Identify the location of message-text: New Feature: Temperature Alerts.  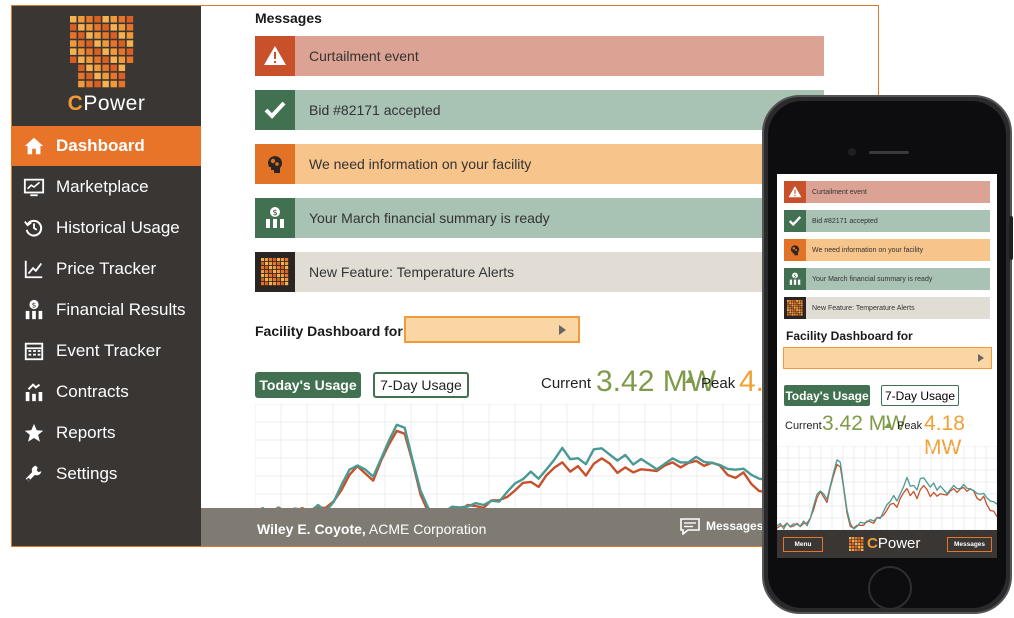
(863, 308).